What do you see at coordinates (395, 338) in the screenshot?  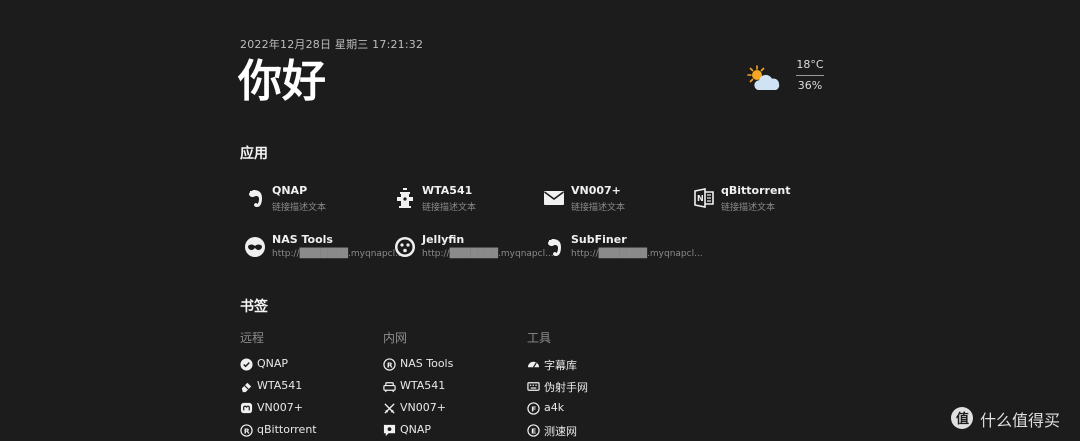 I see `bookmark-column-heading-lan: 内网` at bounding box center [395, 338].